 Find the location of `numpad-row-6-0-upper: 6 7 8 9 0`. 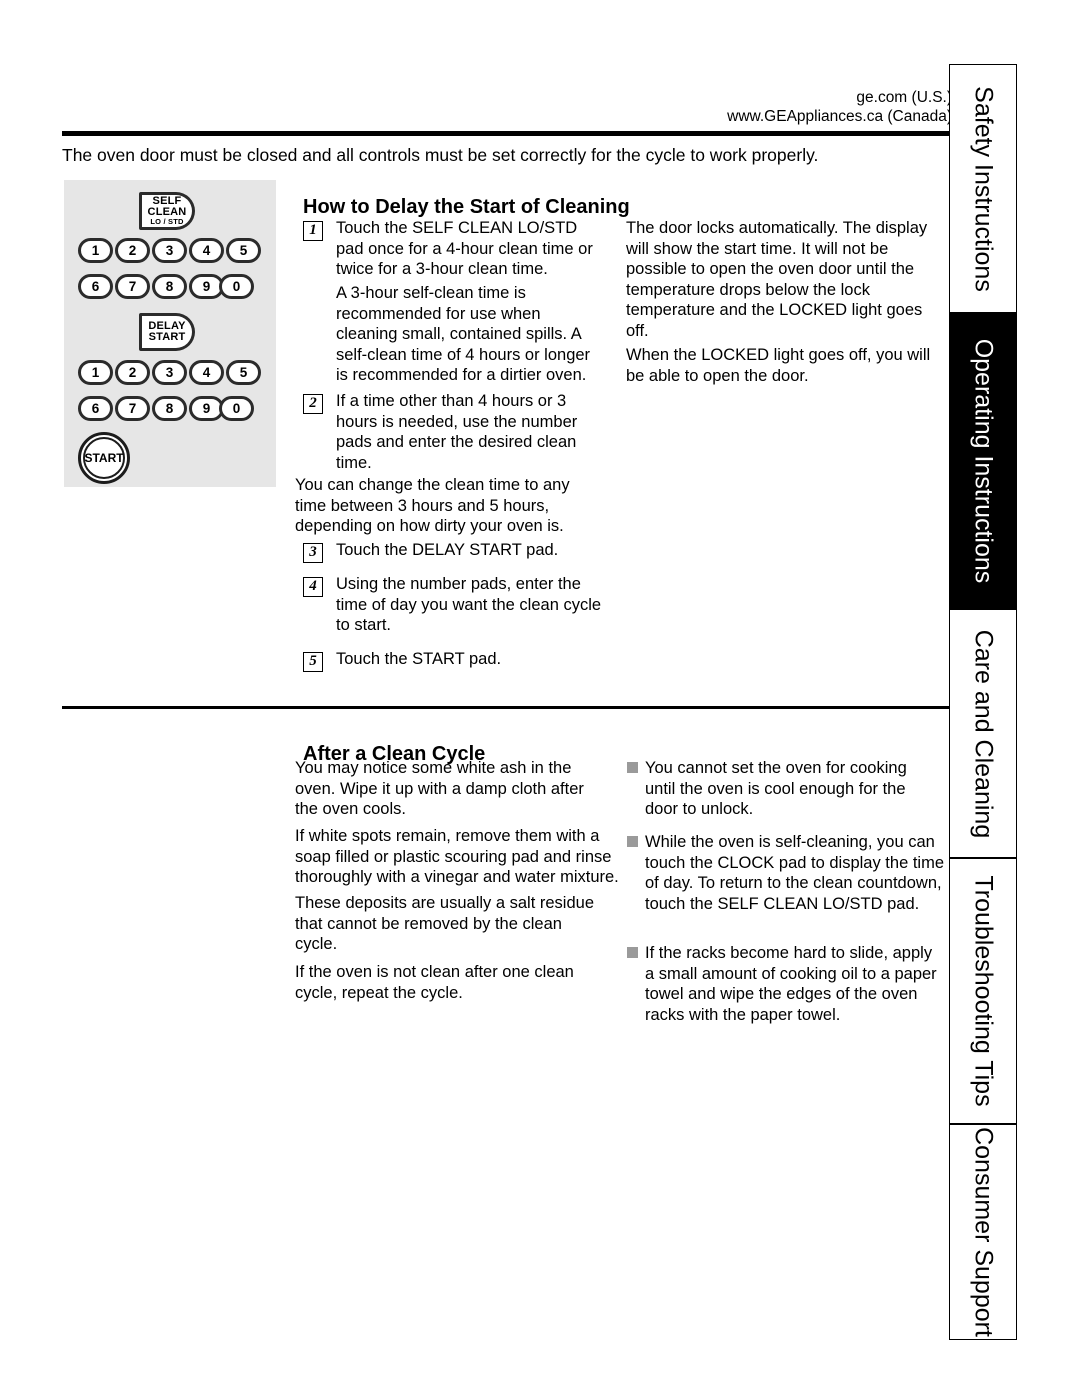

numpad-row-6-0-upper: 6 7 8 9 0 is located at coordinates (166, 286).